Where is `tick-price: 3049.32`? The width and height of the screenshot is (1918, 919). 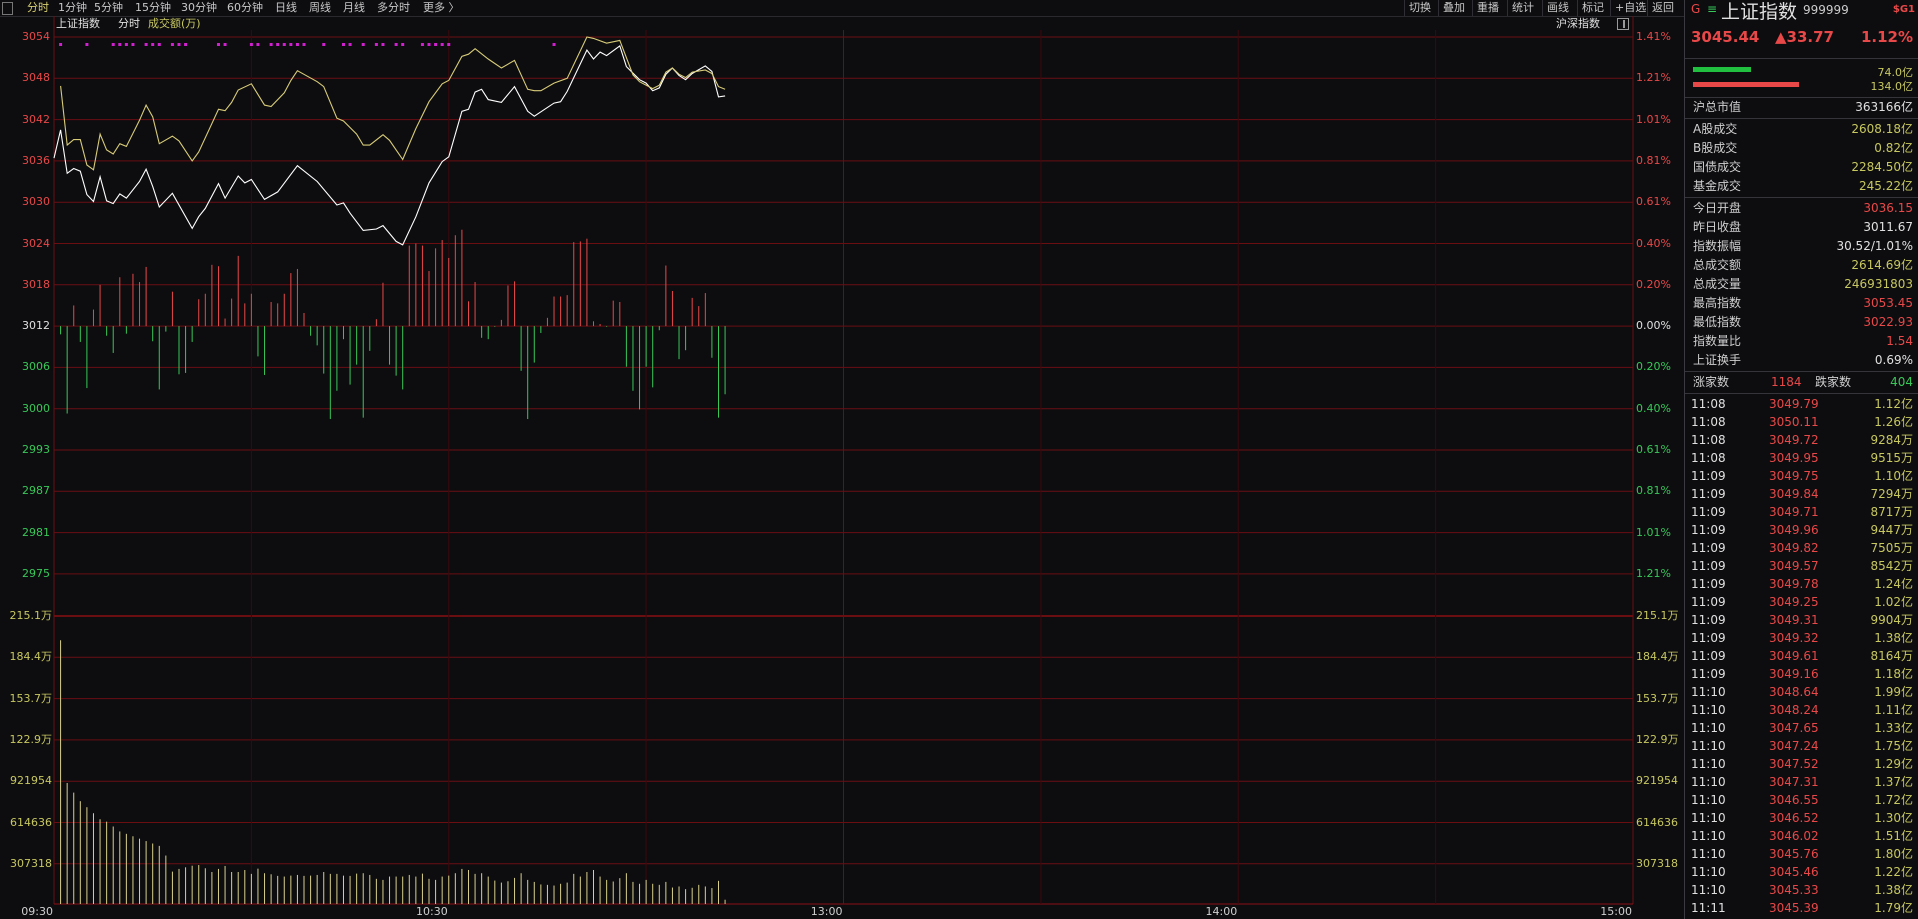 tick-price: 3049.32 is located at coordinates (1794, 638).